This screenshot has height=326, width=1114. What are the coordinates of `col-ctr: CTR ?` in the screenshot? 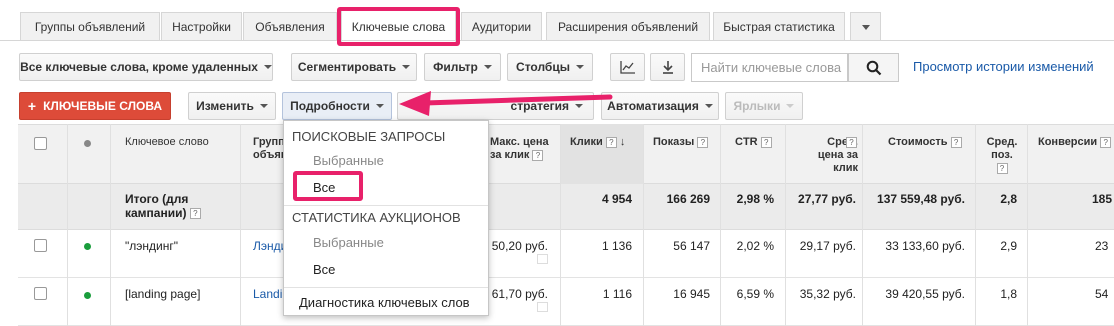 It's located at (753, 142).